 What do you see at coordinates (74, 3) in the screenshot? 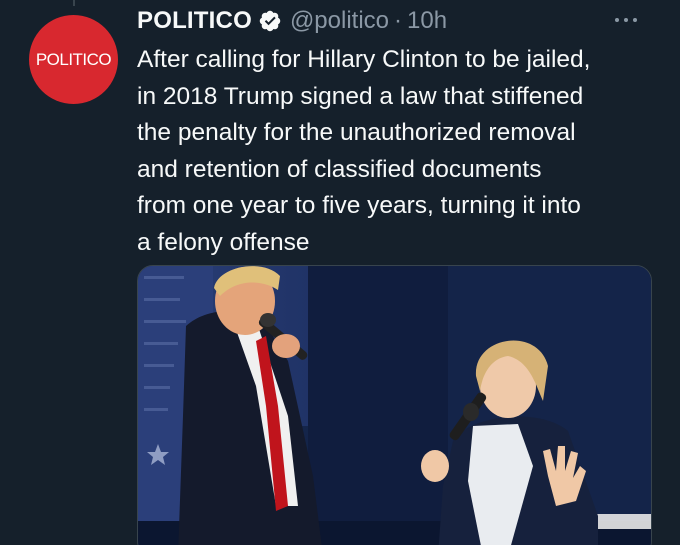
I see `thread-connector-line` at bounding box center [74, 3].